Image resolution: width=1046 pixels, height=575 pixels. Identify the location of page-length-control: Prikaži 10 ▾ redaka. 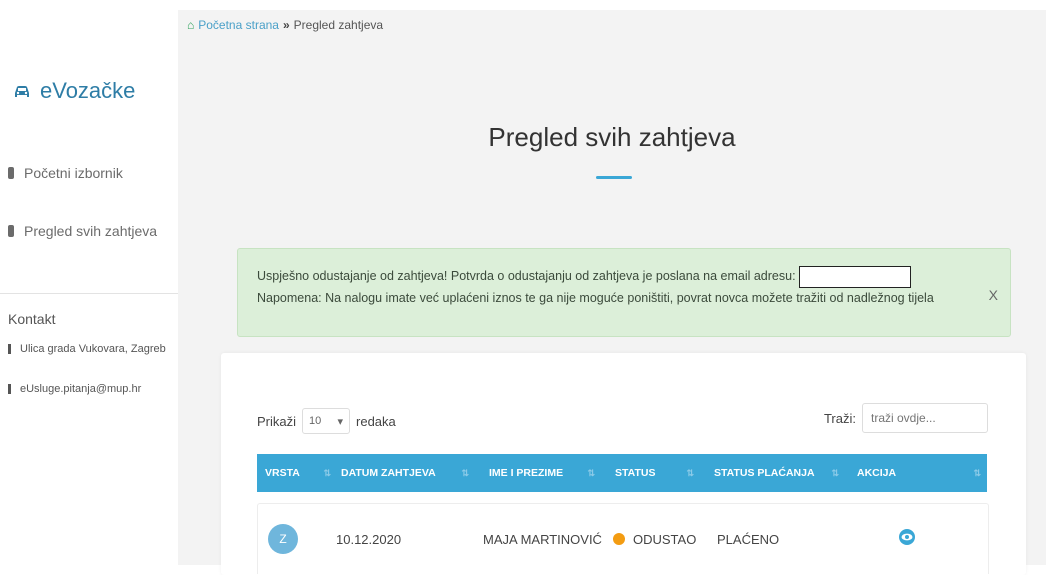
(326, 421).